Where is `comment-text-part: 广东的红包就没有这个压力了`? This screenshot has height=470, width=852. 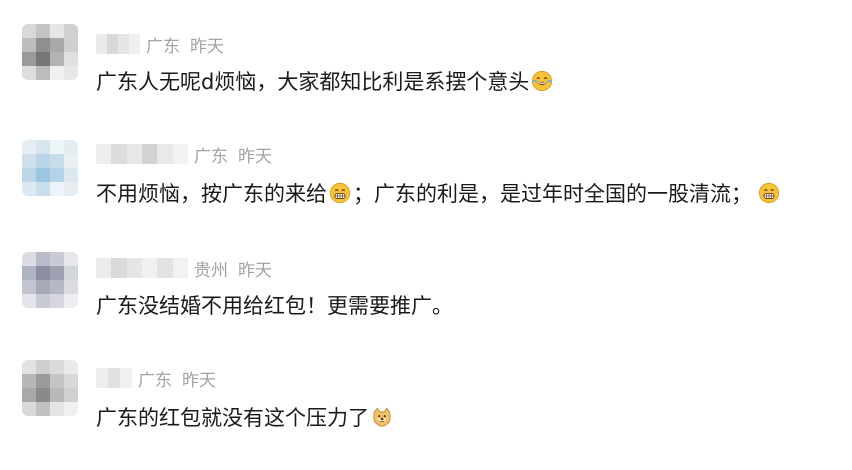 comment-text-part: 广东的红包就没有这个压力了 is located at coordinates (232, 418).